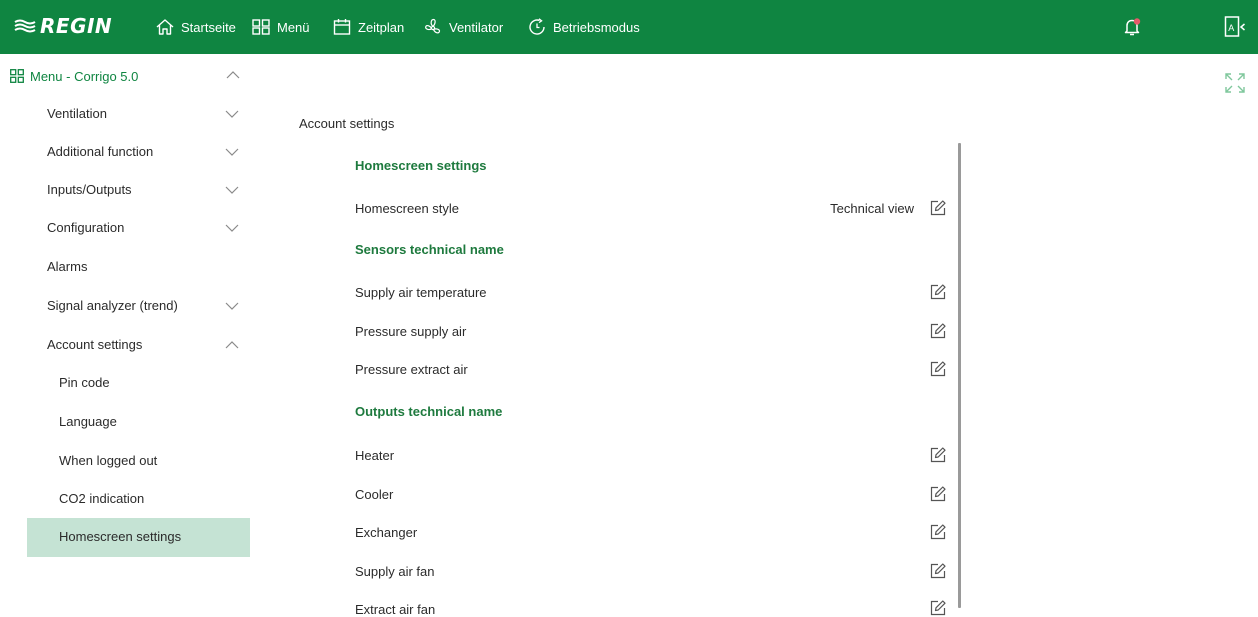  What do you see at coordinates (120, 537) in the screenshot?
I see `sidebar-subitem-homescreen-settings: Homescreen settings` at bounding box center [120, 537].